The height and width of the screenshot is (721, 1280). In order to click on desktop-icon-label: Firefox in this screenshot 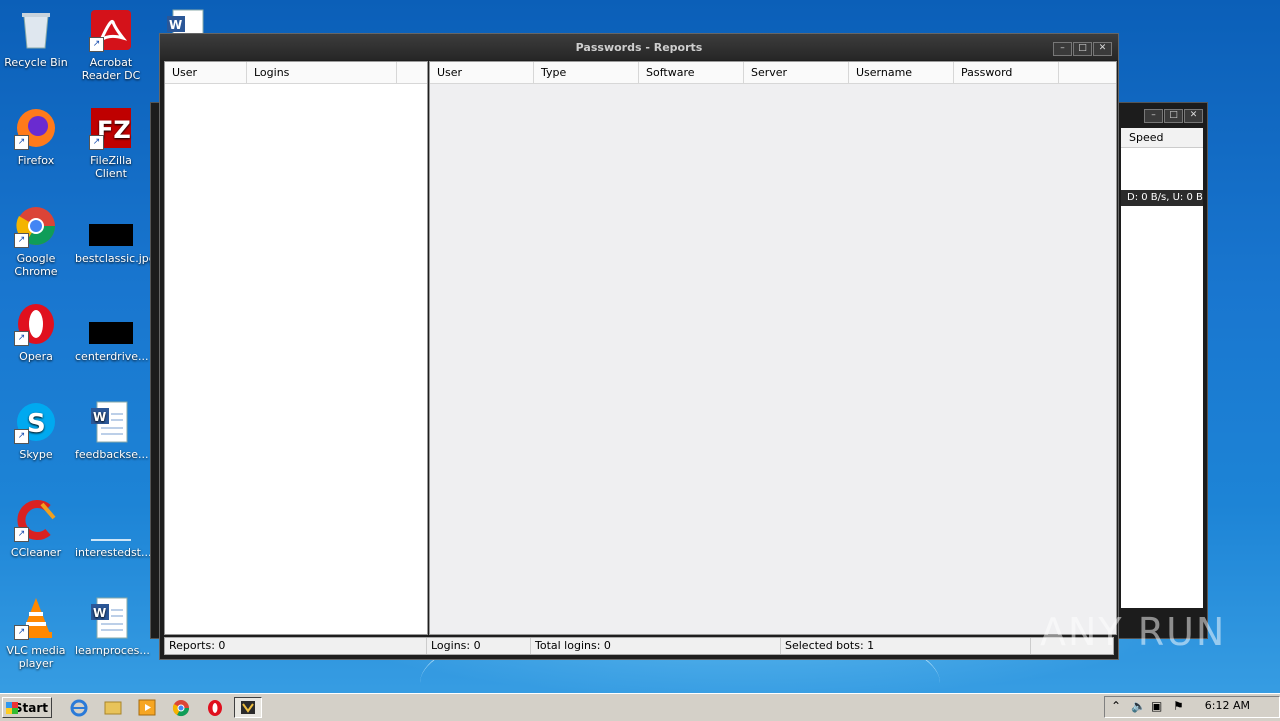, I will do `click(36, 160)`.